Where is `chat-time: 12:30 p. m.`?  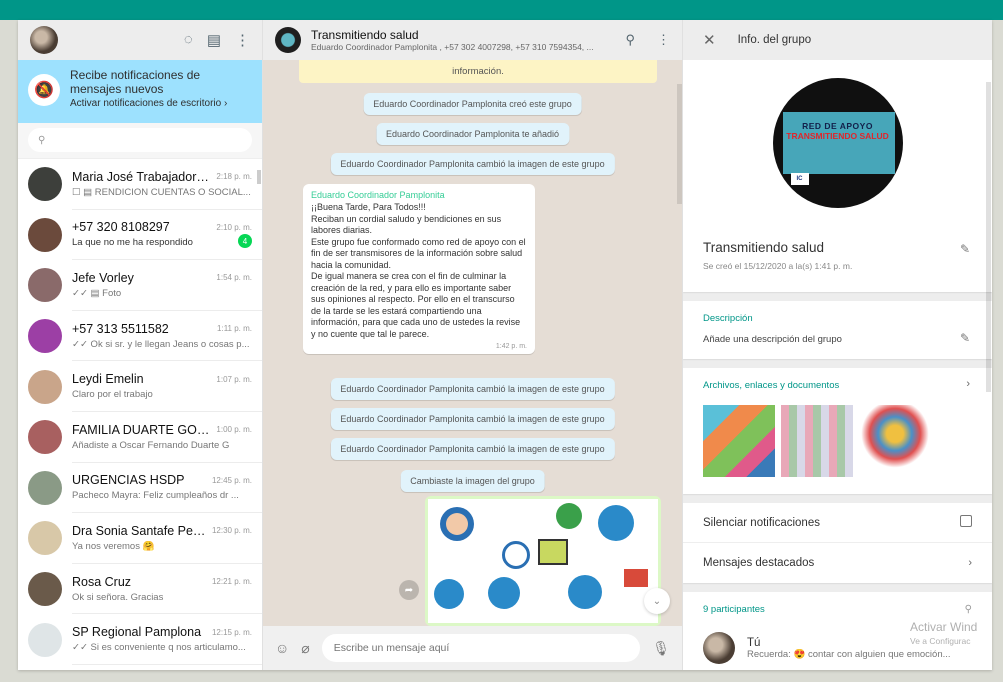
chat-time: 12:30 p. m. is located at coordinates (231, 531).